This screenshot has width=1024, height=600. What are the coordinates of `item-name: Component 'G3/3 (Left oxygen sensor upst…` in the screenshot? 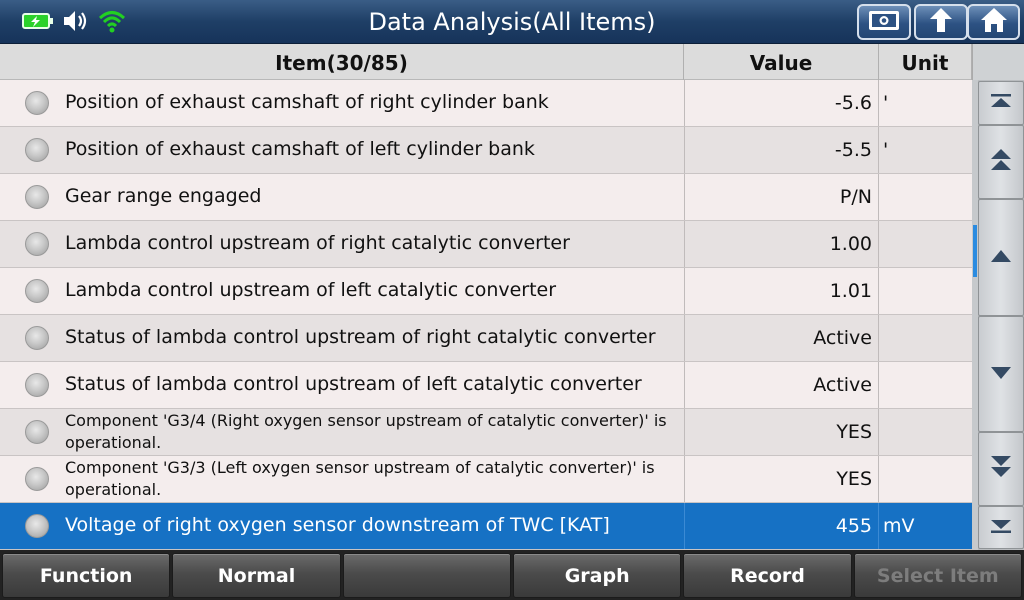 It's located at (360, 478).